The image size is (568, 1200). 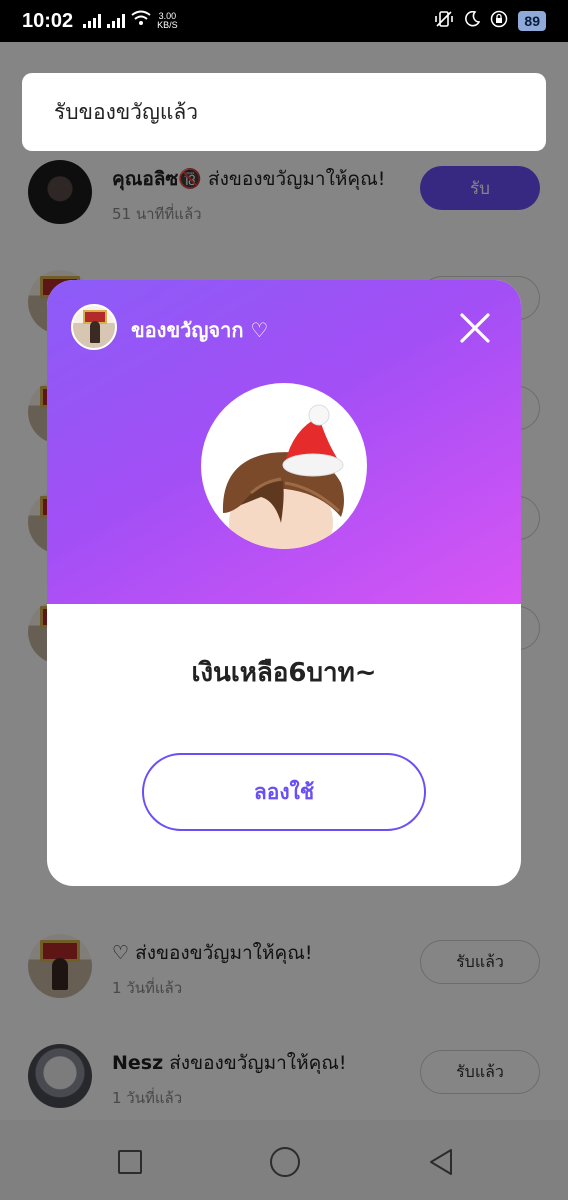 What do you see at coordinates (94, 327) in the screenshot?
I see `sender-avatar` at bounding box center [94, 327].